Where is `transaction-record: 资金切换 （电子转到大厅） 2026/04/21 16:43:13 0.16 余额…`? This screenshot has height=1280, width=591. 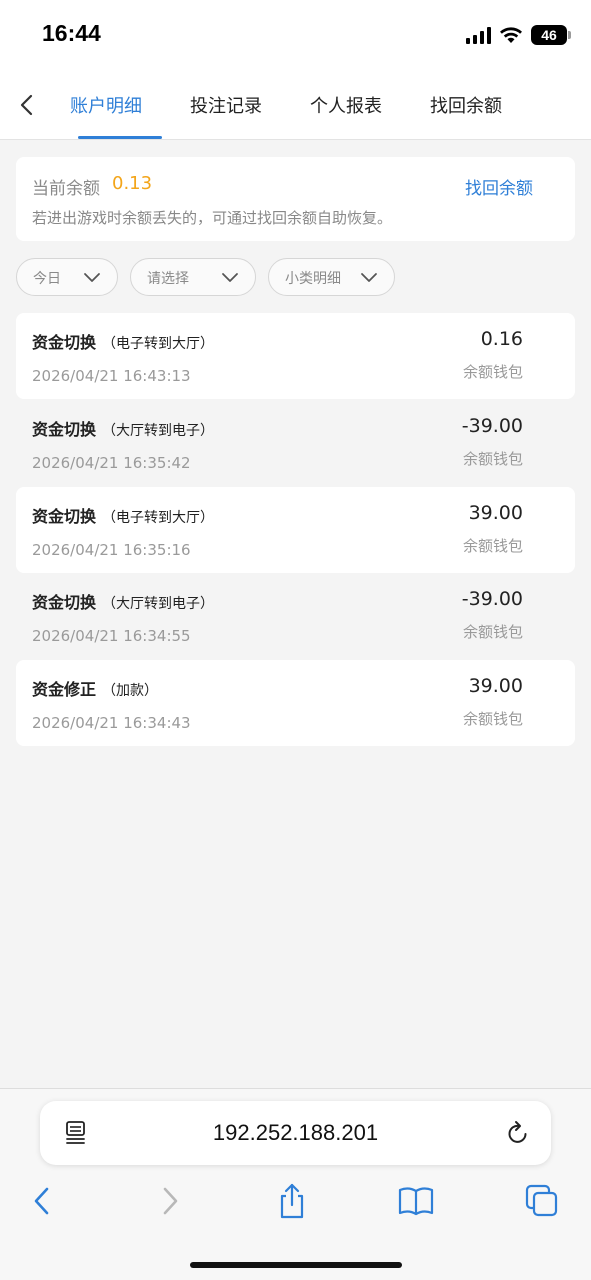 transaction-record: 资金切换 （电子转到大厅） 2026/04/21 16:43:13 0.16 余额… is located at coordinates (295, 356).